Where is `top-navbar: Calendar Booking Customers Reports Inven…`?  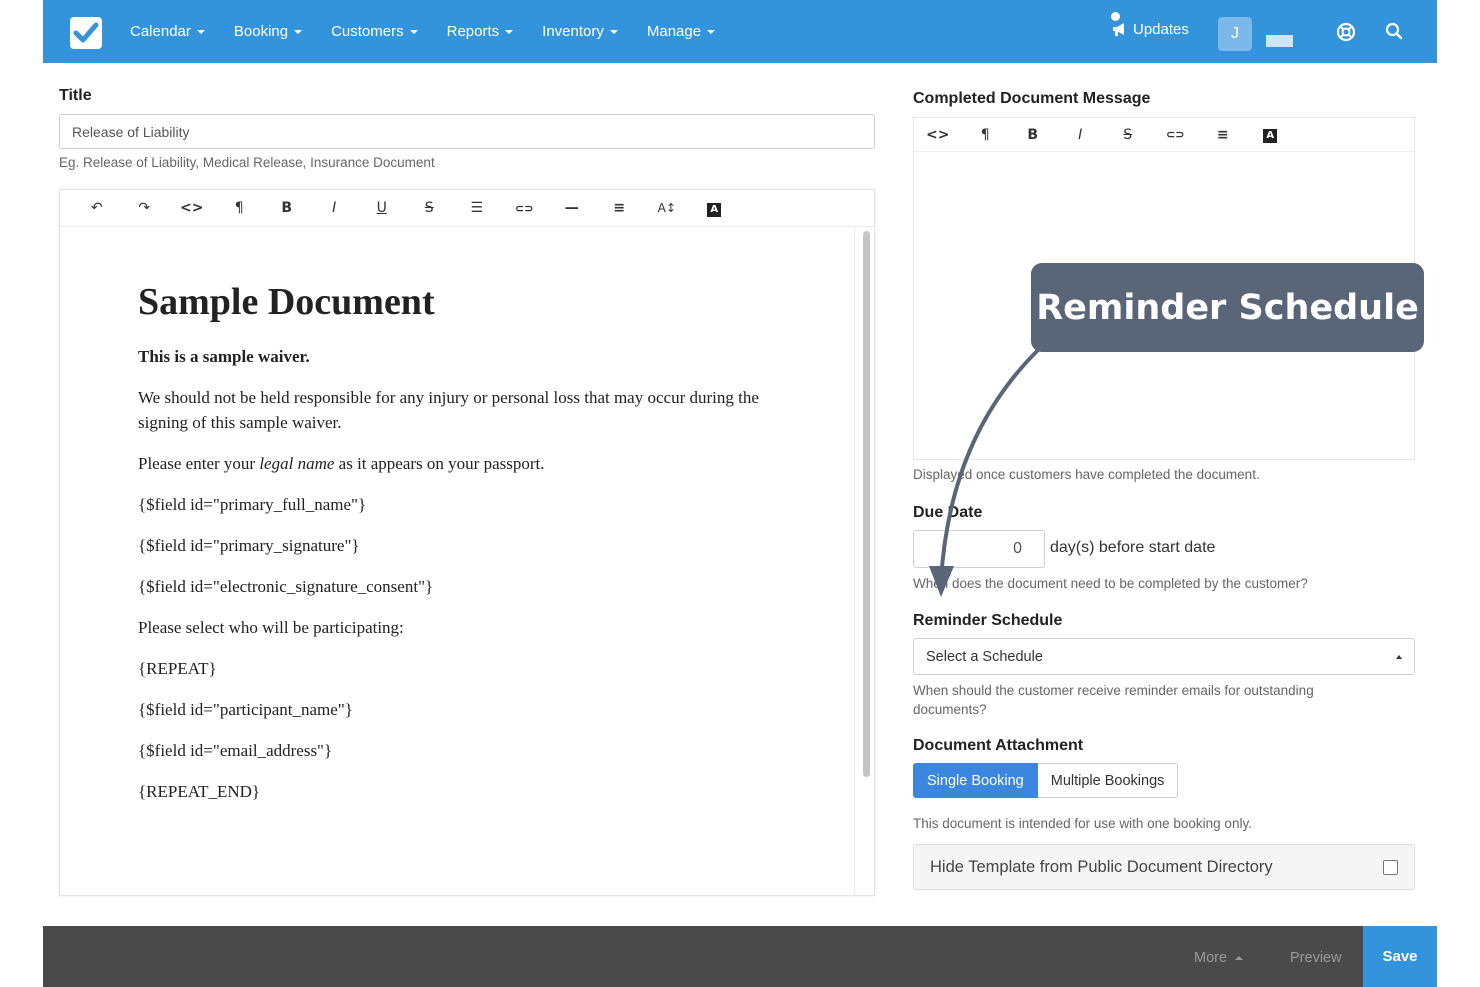 top-navbar: Calendar Booking Customers Reports Inven… is located at coordinates (740, 31).